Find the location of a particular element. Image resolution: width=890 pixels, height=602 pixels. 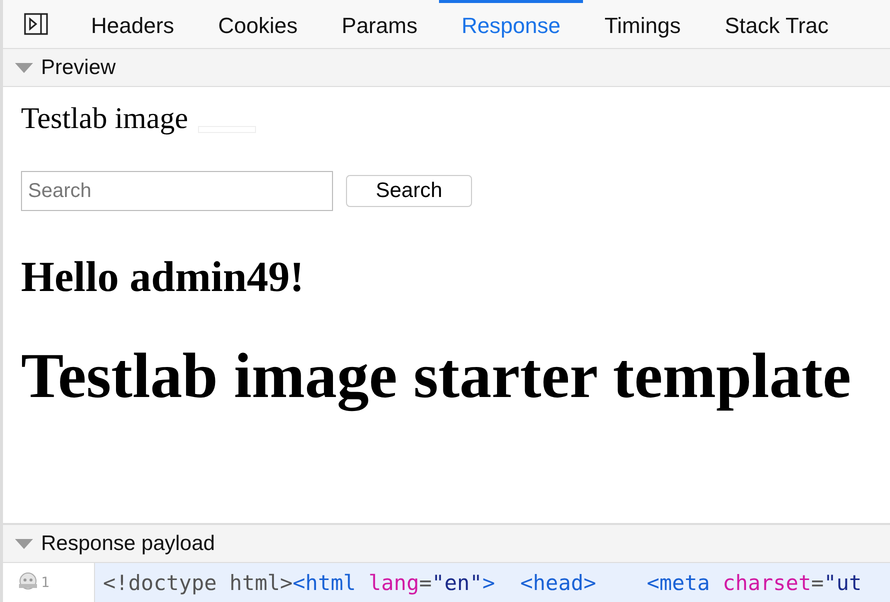

section-title: Response payload is located at coordinates (128, 544).